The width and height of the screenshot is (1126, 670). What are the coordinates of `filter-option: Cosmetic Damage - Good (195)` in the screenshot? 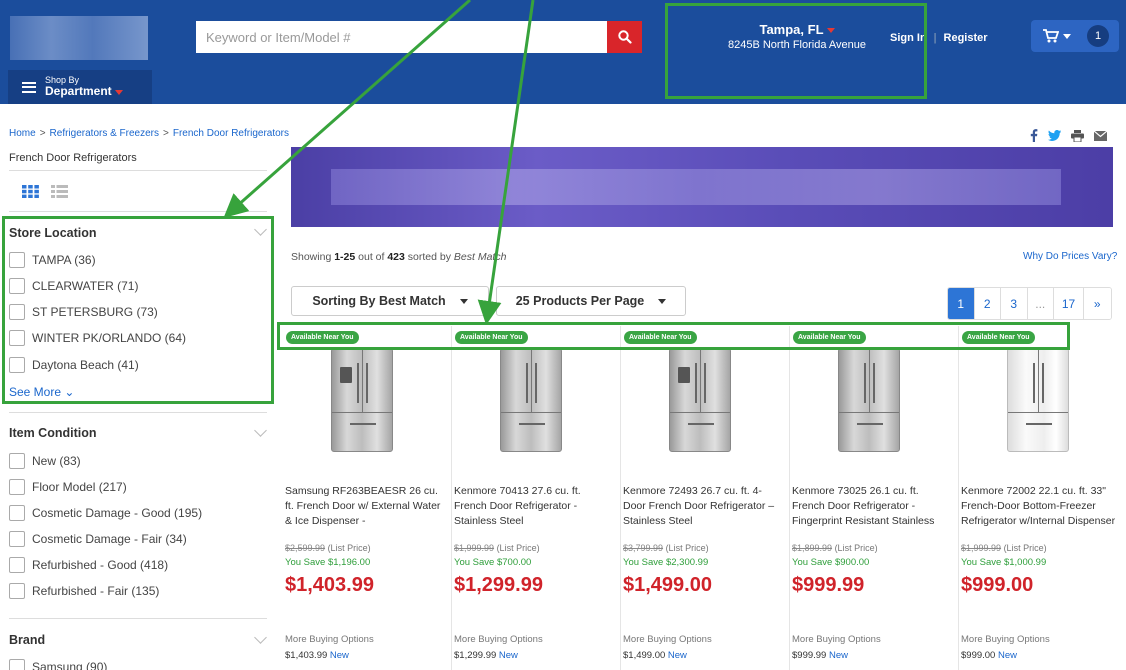 It's located at (105, 513).